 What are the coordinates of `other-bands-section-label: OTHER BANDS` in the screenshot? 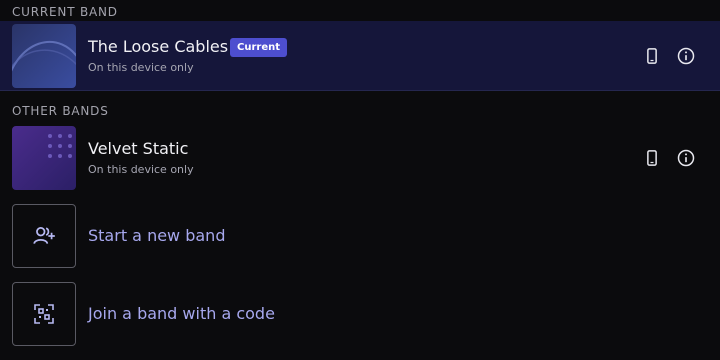 It's located at (60, 111).